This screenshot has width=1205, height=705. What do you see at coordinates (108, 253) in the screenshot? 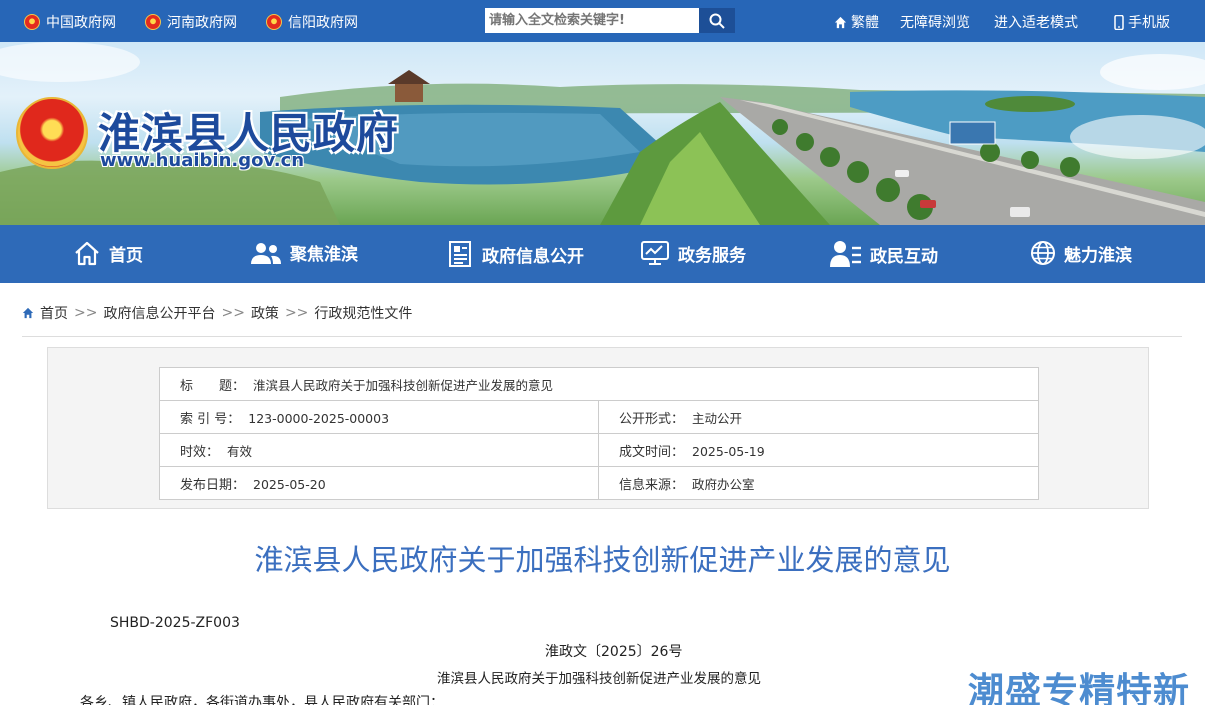
I see `nav-home: 首页` at bounding box center [108, 253].